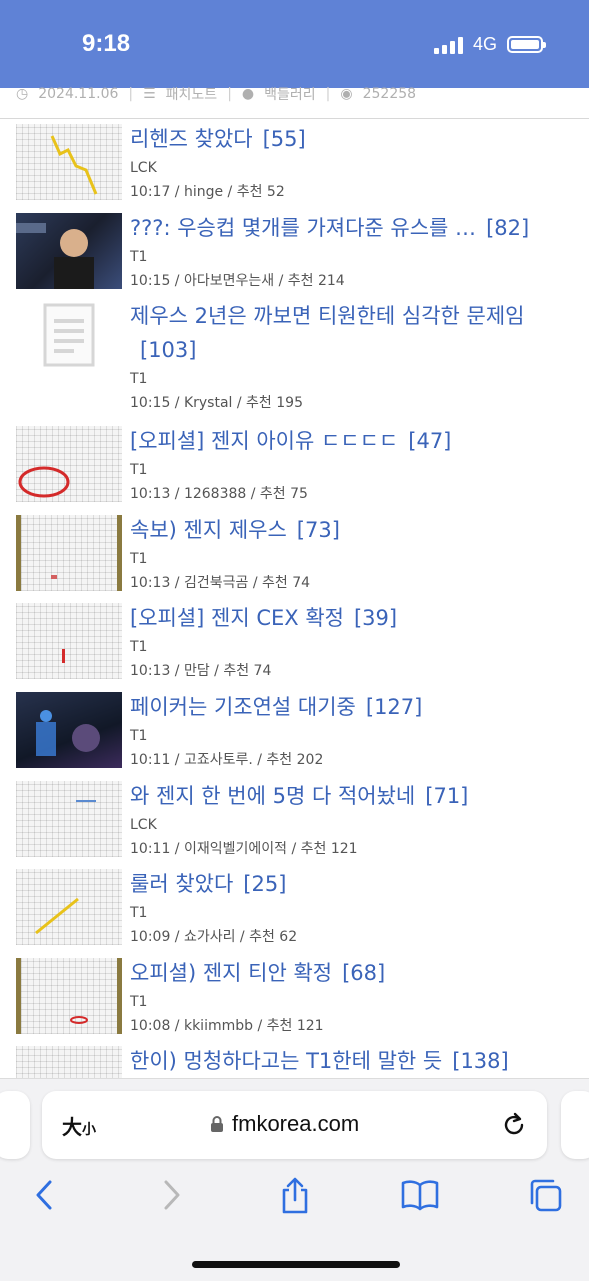 This screenshot has height=1281, width=589. I want to click on status-indicators: 4G, so click(489, 44).